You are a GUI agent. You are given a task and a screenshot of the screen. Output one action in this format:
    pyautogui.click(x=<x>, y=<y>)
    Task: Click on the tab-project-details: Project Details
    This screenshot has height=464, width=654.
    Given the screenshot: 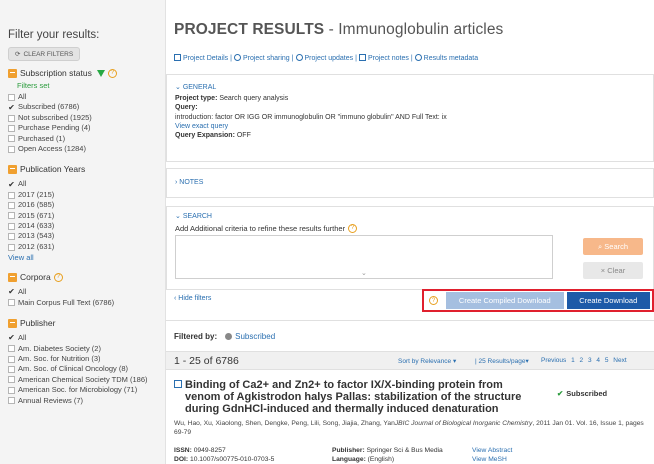 What is the action you would take?
    pyautogui.click(x=201, y=58)
    